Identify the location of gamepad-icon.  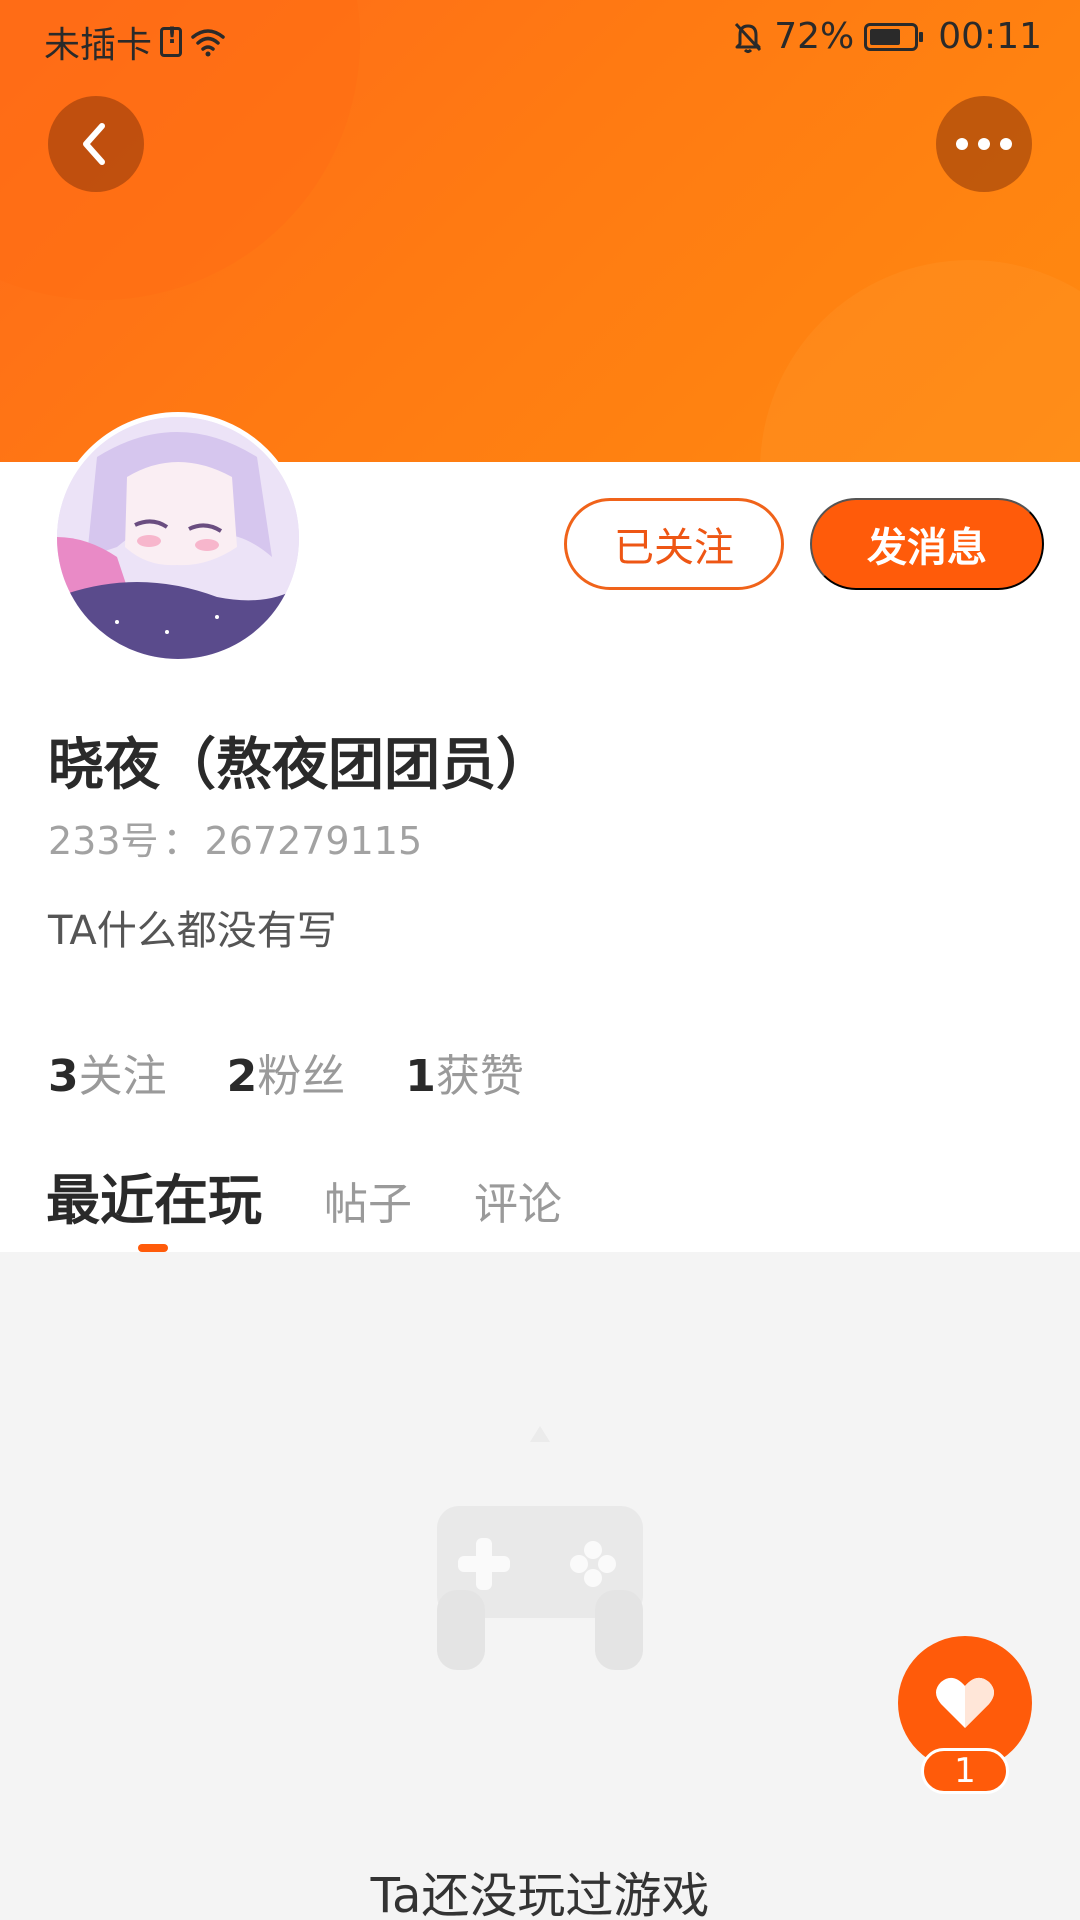
(540, 1548).